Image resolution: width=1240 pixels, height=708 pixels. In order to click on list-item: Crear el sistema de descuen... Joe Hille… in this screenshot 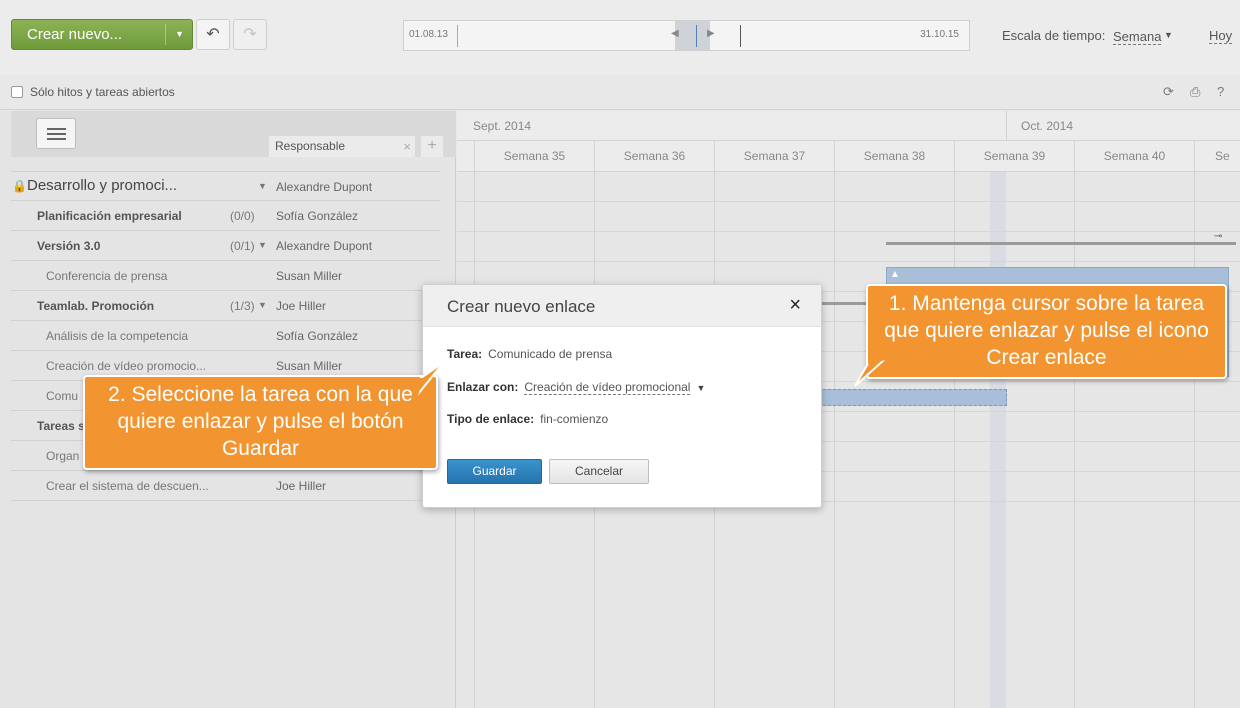, I will do `click(225, 486)`.